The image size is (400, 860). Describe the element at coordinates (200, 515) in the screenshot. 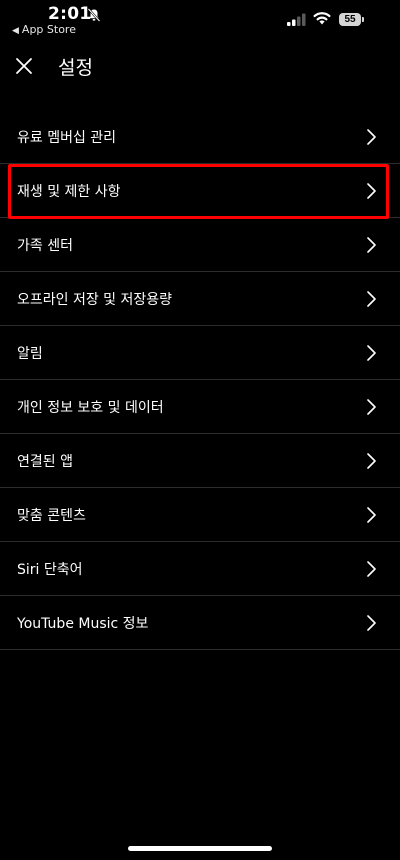

I see `menu-item-personalized-content: 맞춤 콘텐츠` at that location.